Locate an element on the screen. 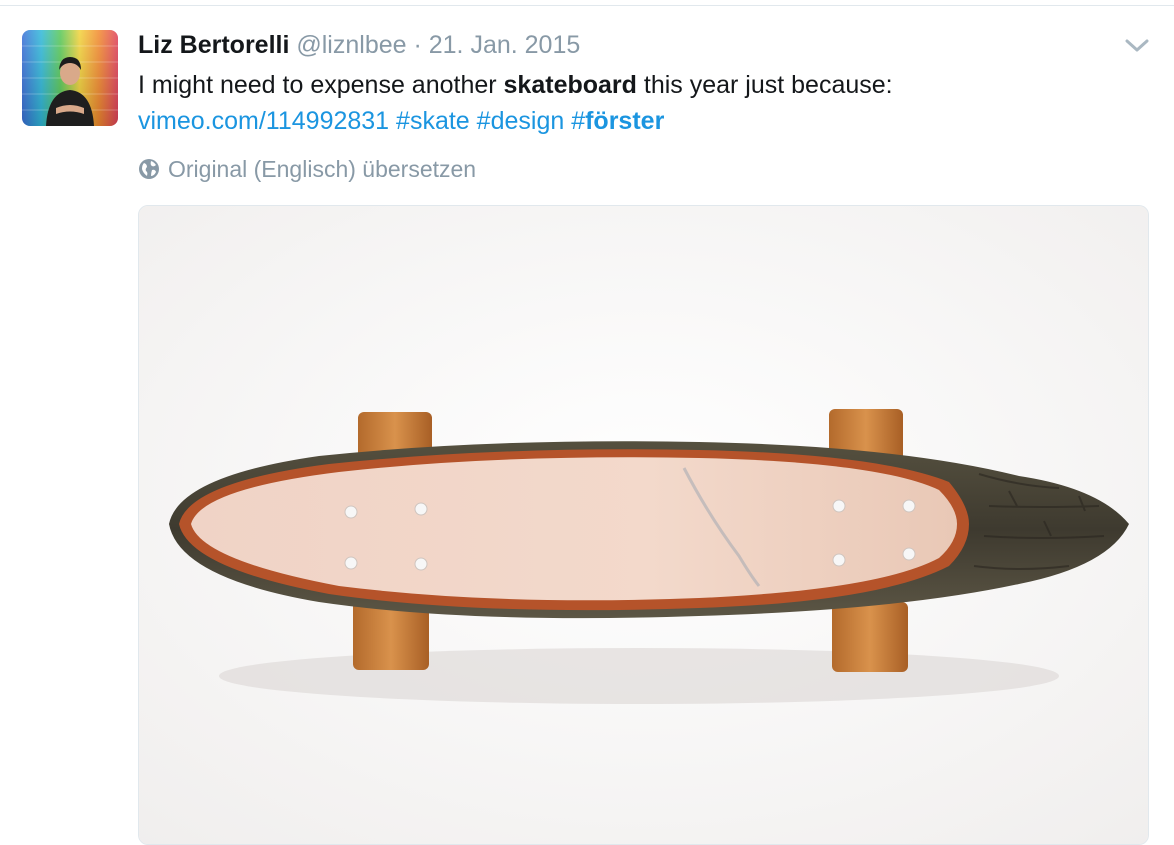 The image size is (1174, 845). author-fullname: Liz Bertorelli is located at coordinates (213, 45).